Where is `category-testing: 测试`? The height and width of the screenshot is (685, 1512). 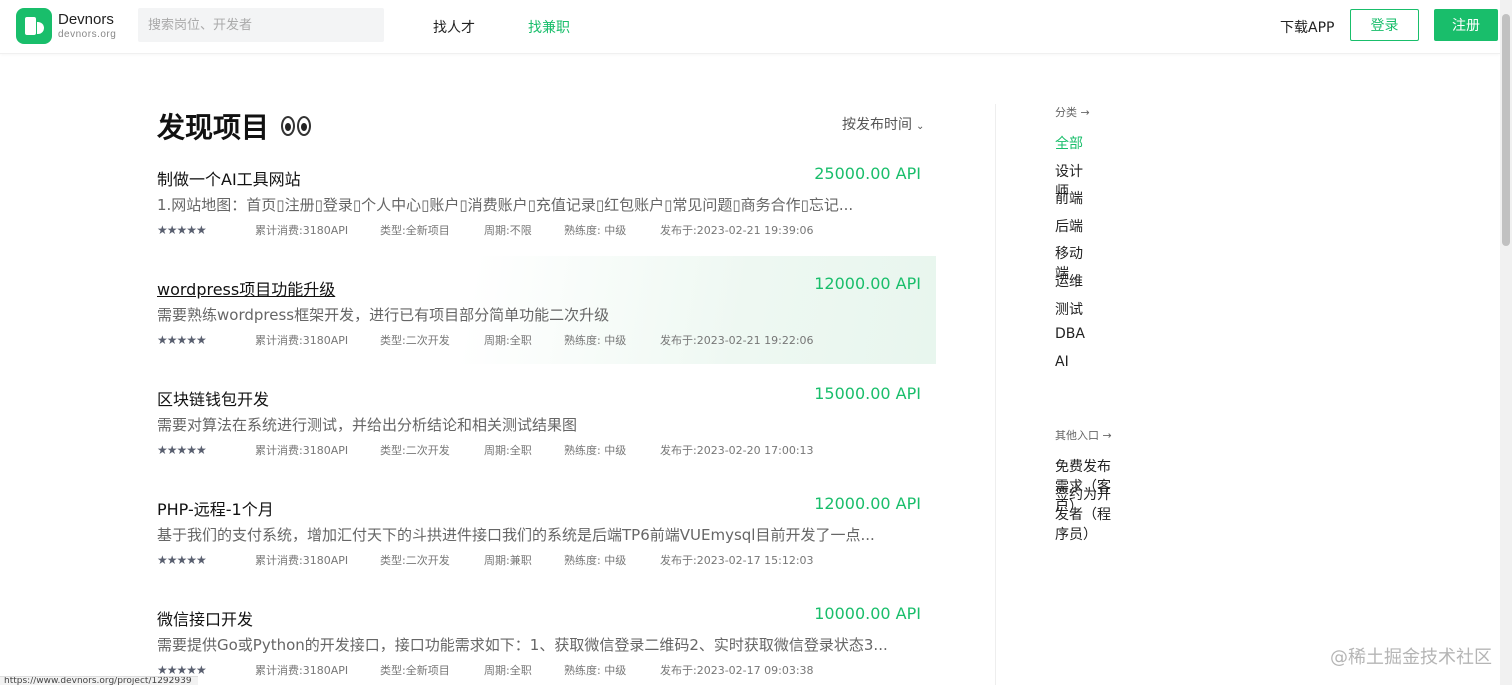 category-testing: 测试 is located at coordinates (1069, 309).